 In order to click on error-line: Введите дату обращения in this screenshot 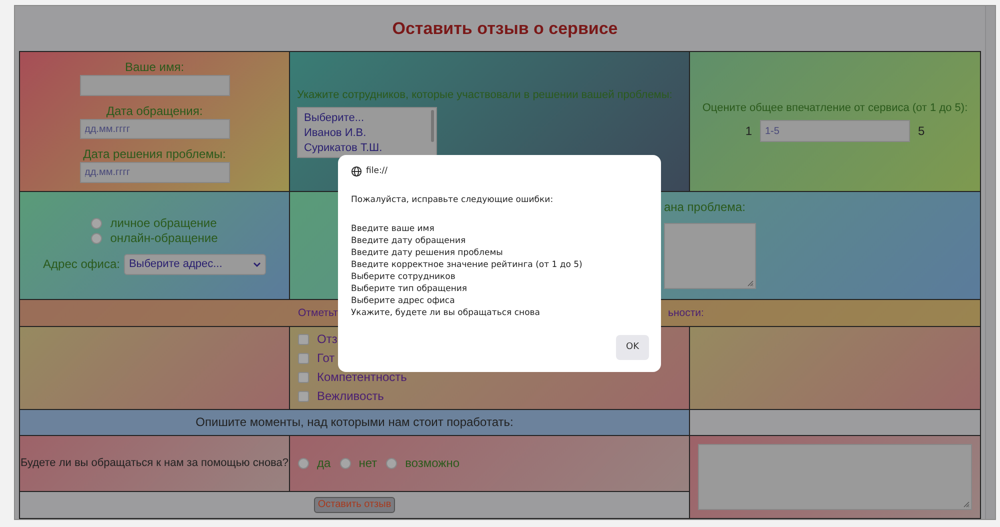, I will do `click(409, 240)`.